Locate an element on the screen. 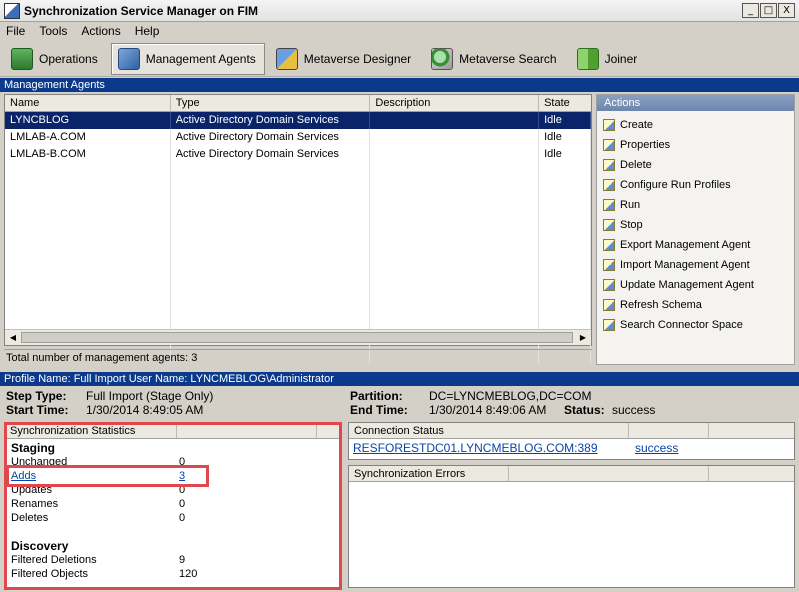  sync-errors-header: Synchronization Errors is located at coordinates (571, 474).